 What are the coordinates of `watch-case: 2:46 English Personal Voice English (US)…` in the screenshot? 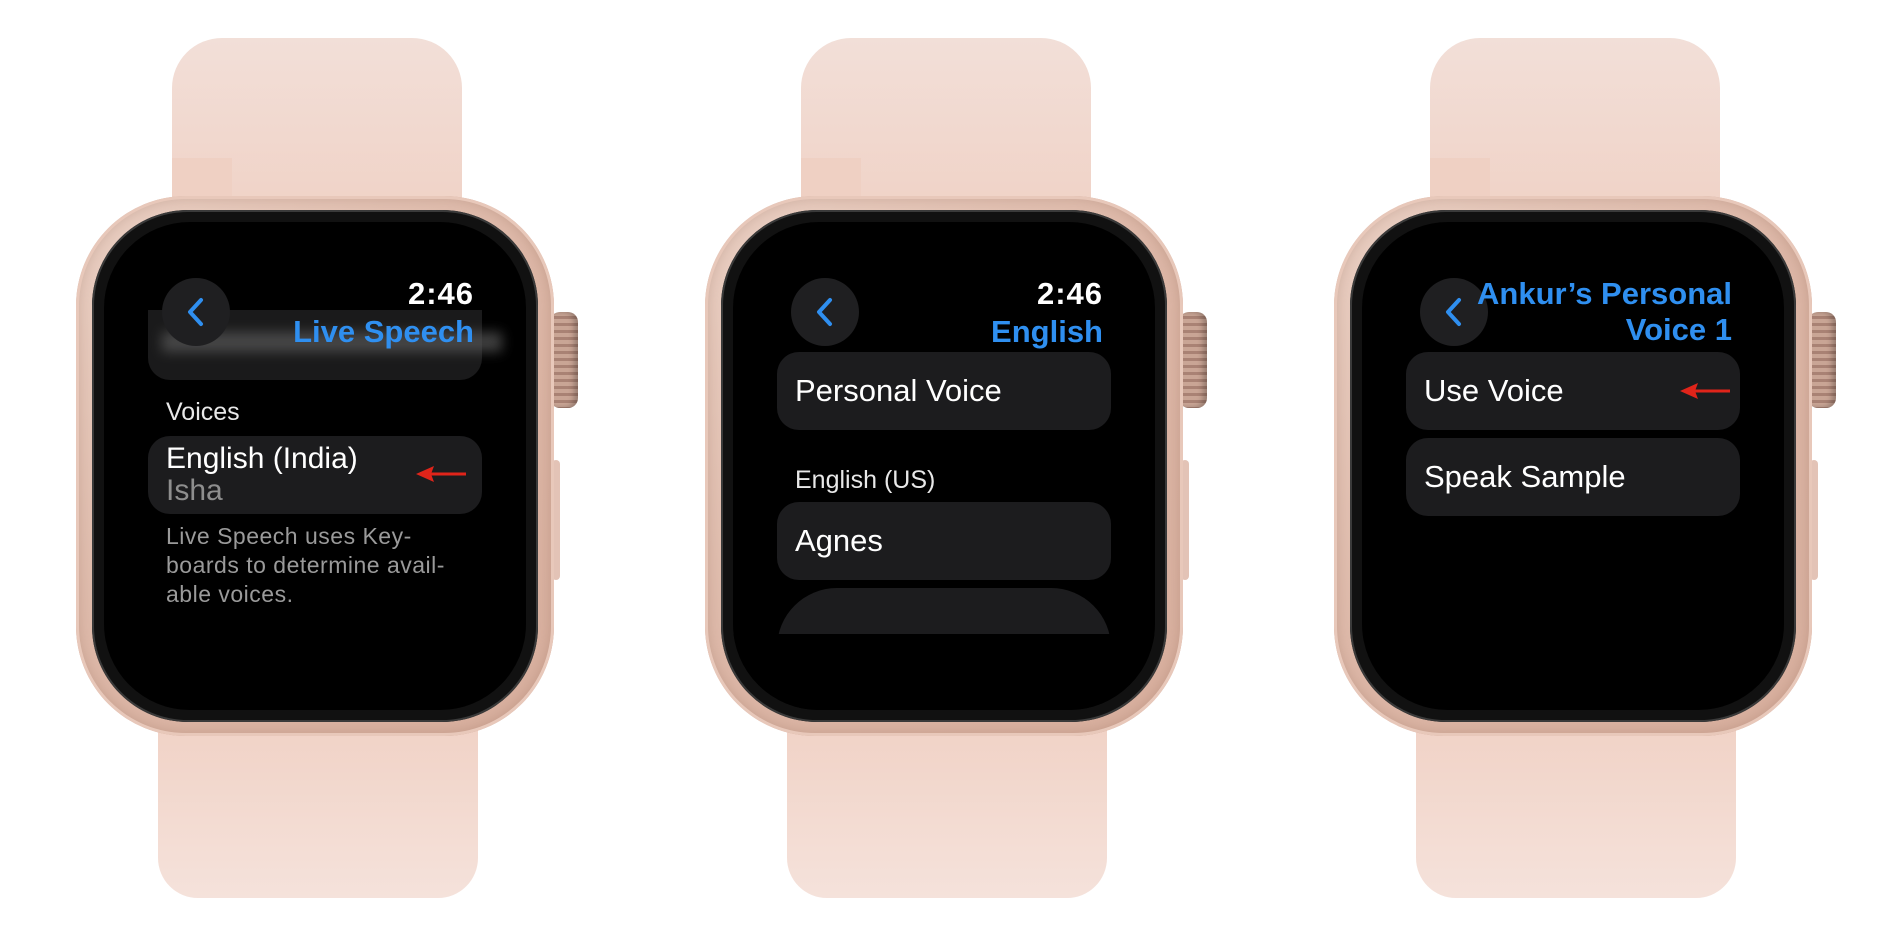 It's located at (944, 466).